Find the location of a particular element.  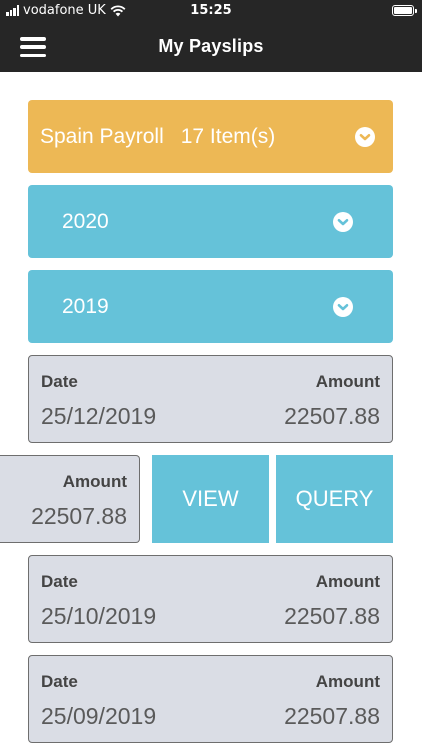

battery-icon is located at coordinates (404, 10).